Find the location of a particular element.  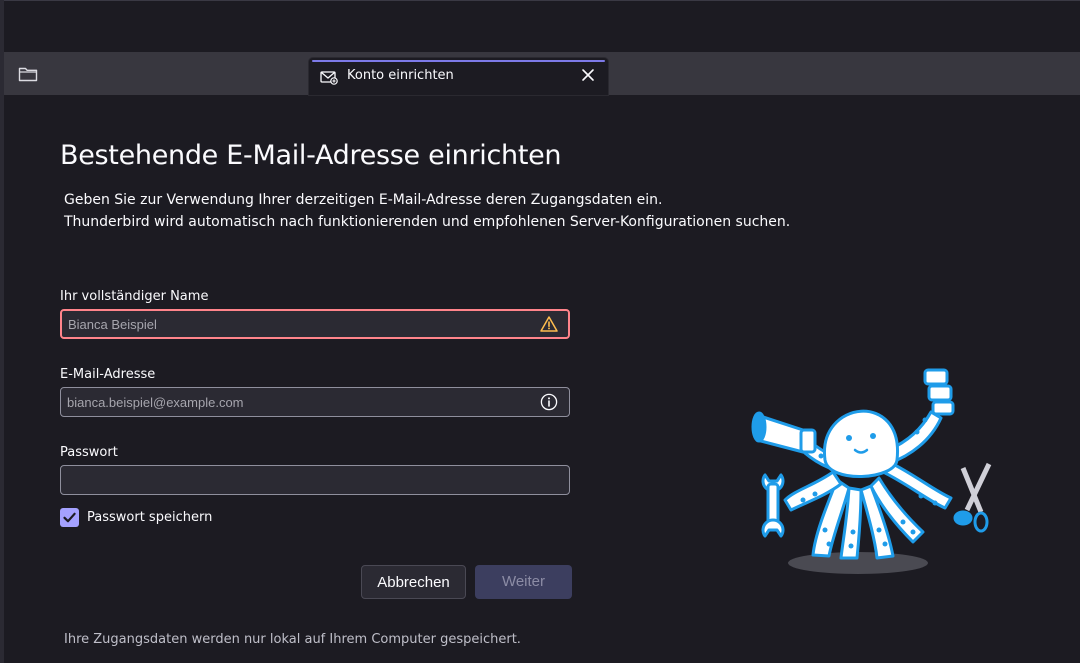

cancel-button: Abbrechen is located at coordinates (413, 582).